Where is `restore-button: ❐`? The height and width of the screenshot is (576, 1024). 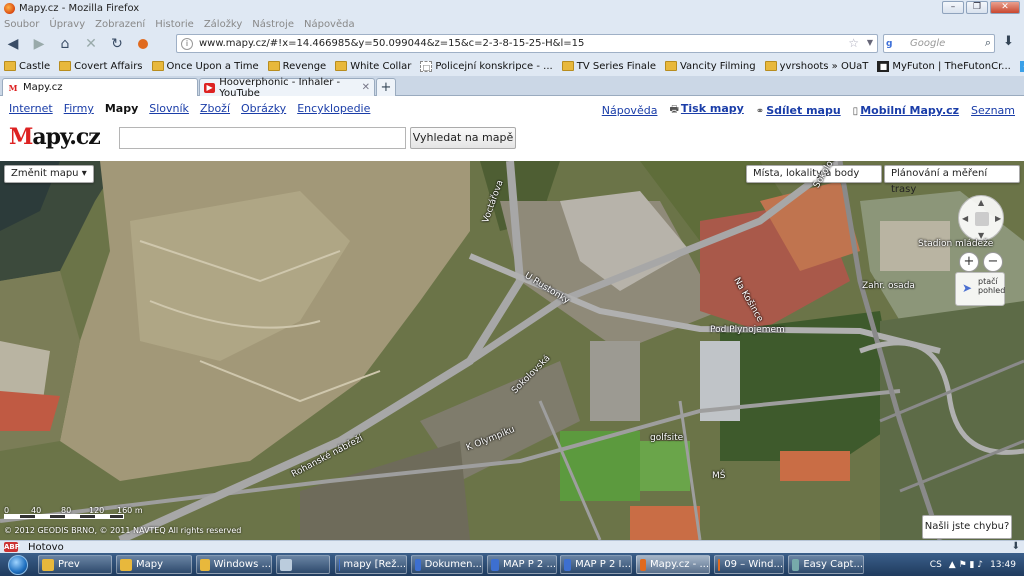
restore-button: ❐ is located at coordinates (977, 7).